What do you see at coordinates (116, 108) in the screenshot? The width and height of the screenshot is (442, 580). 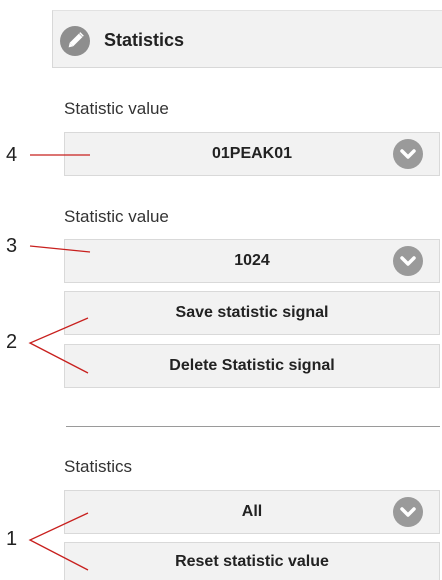 I see `statistic-value-label-1: Statistic value` at bounding box center [116, 108].